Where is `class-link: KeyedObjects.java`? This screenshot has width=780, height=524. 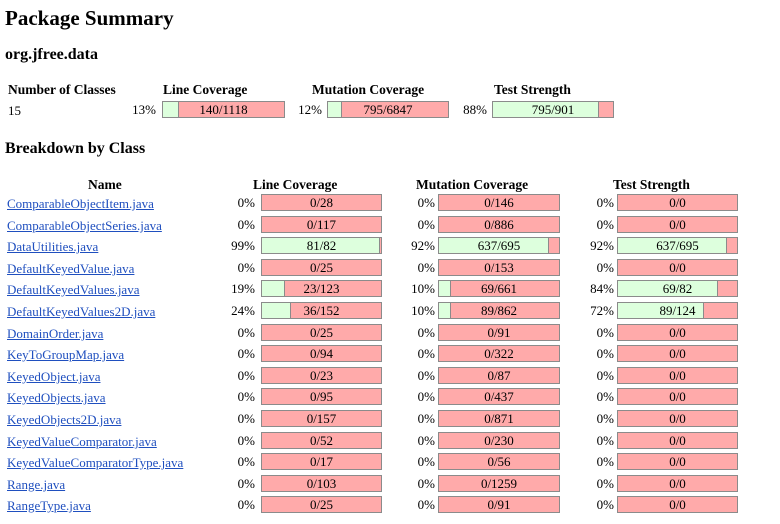
class-link: KeyedObjects.java is located at coordinates (56, 398).